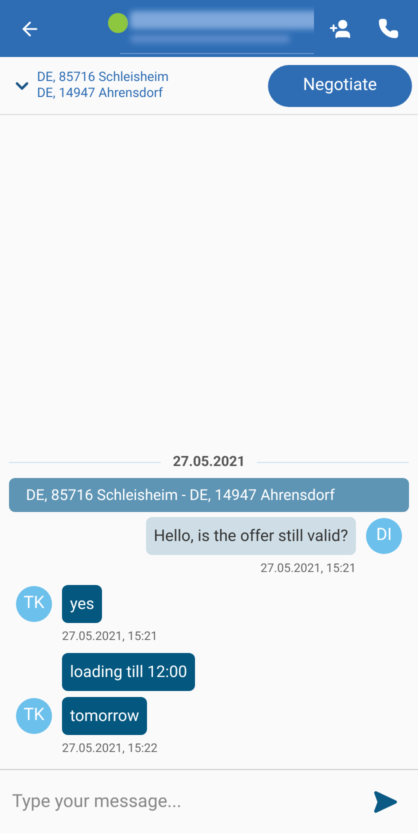  I want to click on route-origin: DE, 85716 Schleisheim, so click(103, 78).